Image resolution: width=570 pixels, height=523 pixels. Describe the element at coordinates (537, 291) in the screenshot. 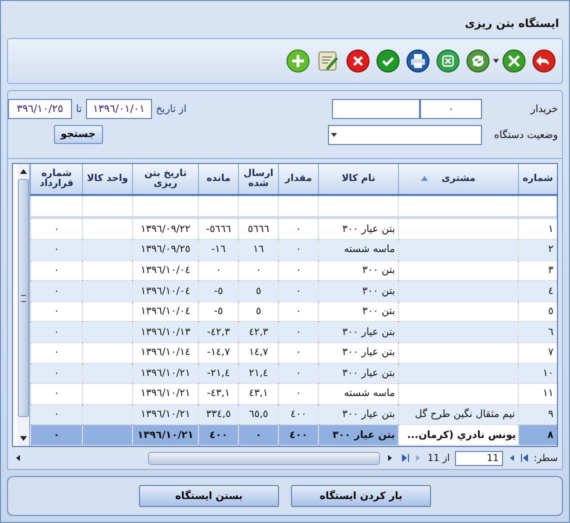

I see `number-cell: ٤` at that location.